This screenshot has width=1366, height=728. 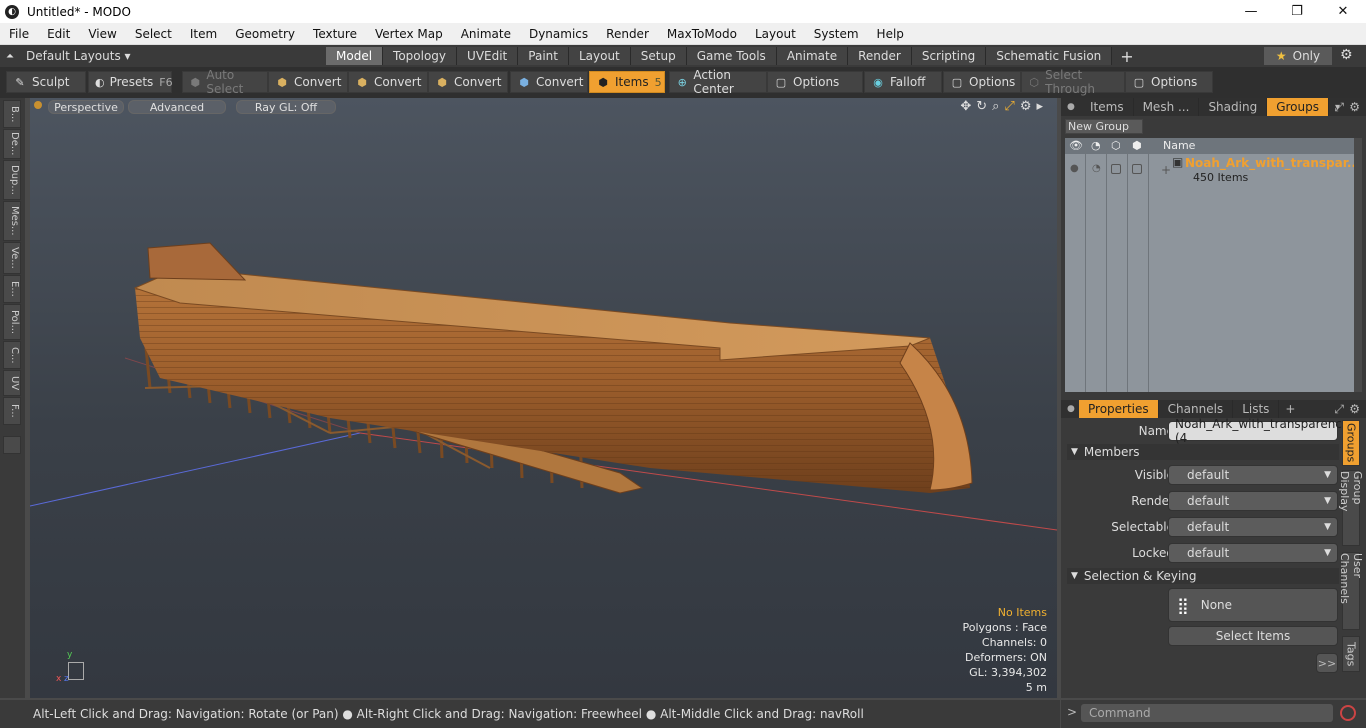 What do you see at coordinates (58, 34) in the screenshot?
I see `menu-edit: Edit` at bounding box center [58, 34].